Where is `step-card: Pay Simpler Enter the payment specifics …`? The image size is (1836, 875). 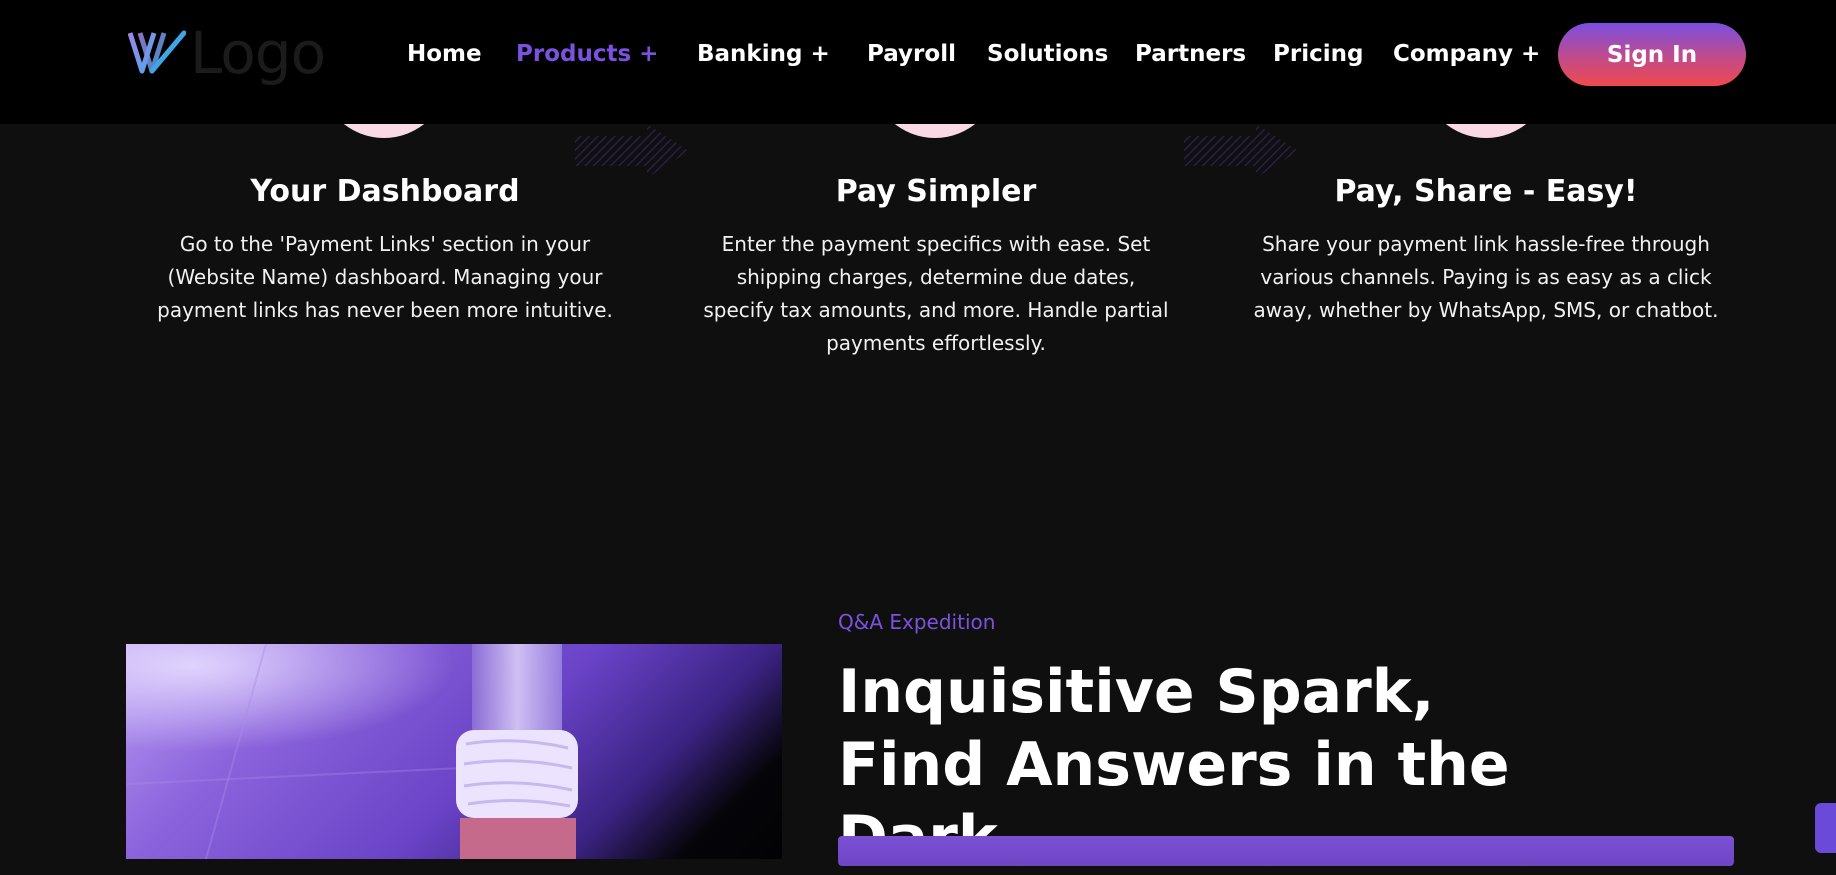
step-card: Pay Simpler Enter the payment specifics … is located at coordinates (936, 266).